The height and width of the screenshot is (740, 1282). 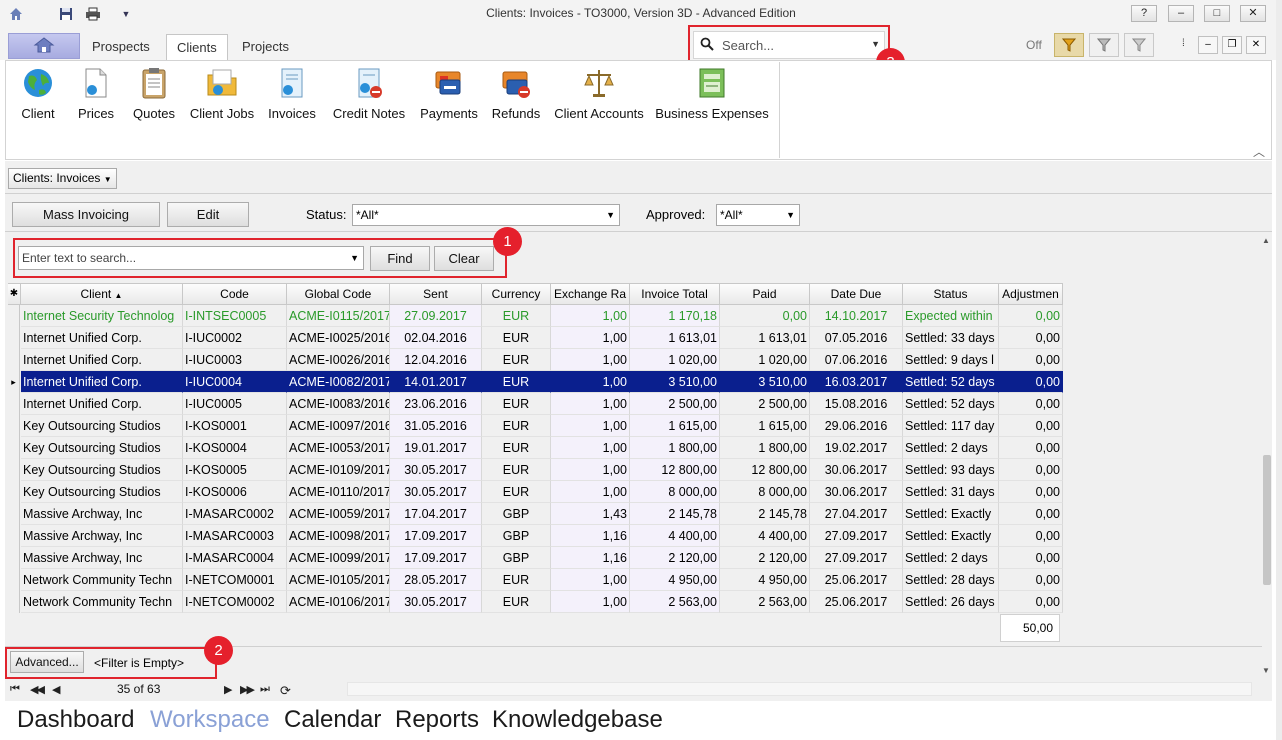 I want to click on ribbon-button-client: Client, so click(x=38, y=96).